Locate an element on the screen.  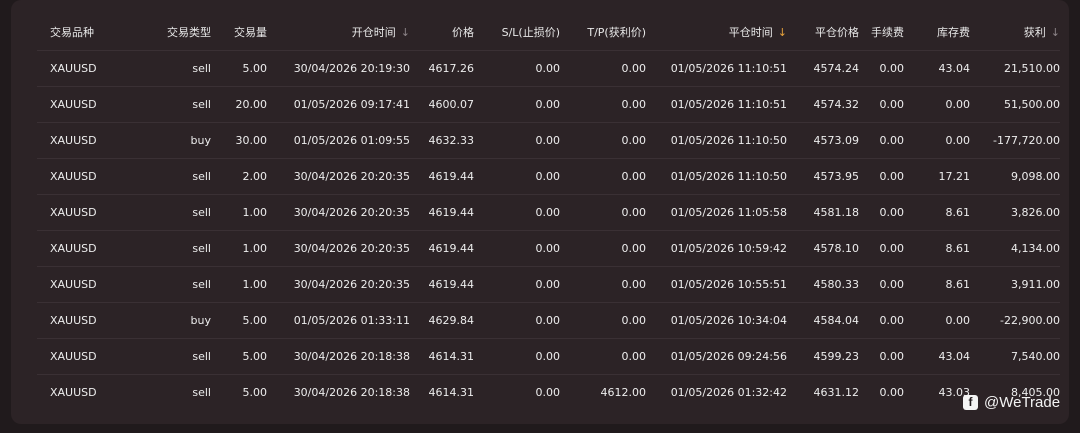
cell-close-price: 4584.04 is located at coordinates (823, 320).